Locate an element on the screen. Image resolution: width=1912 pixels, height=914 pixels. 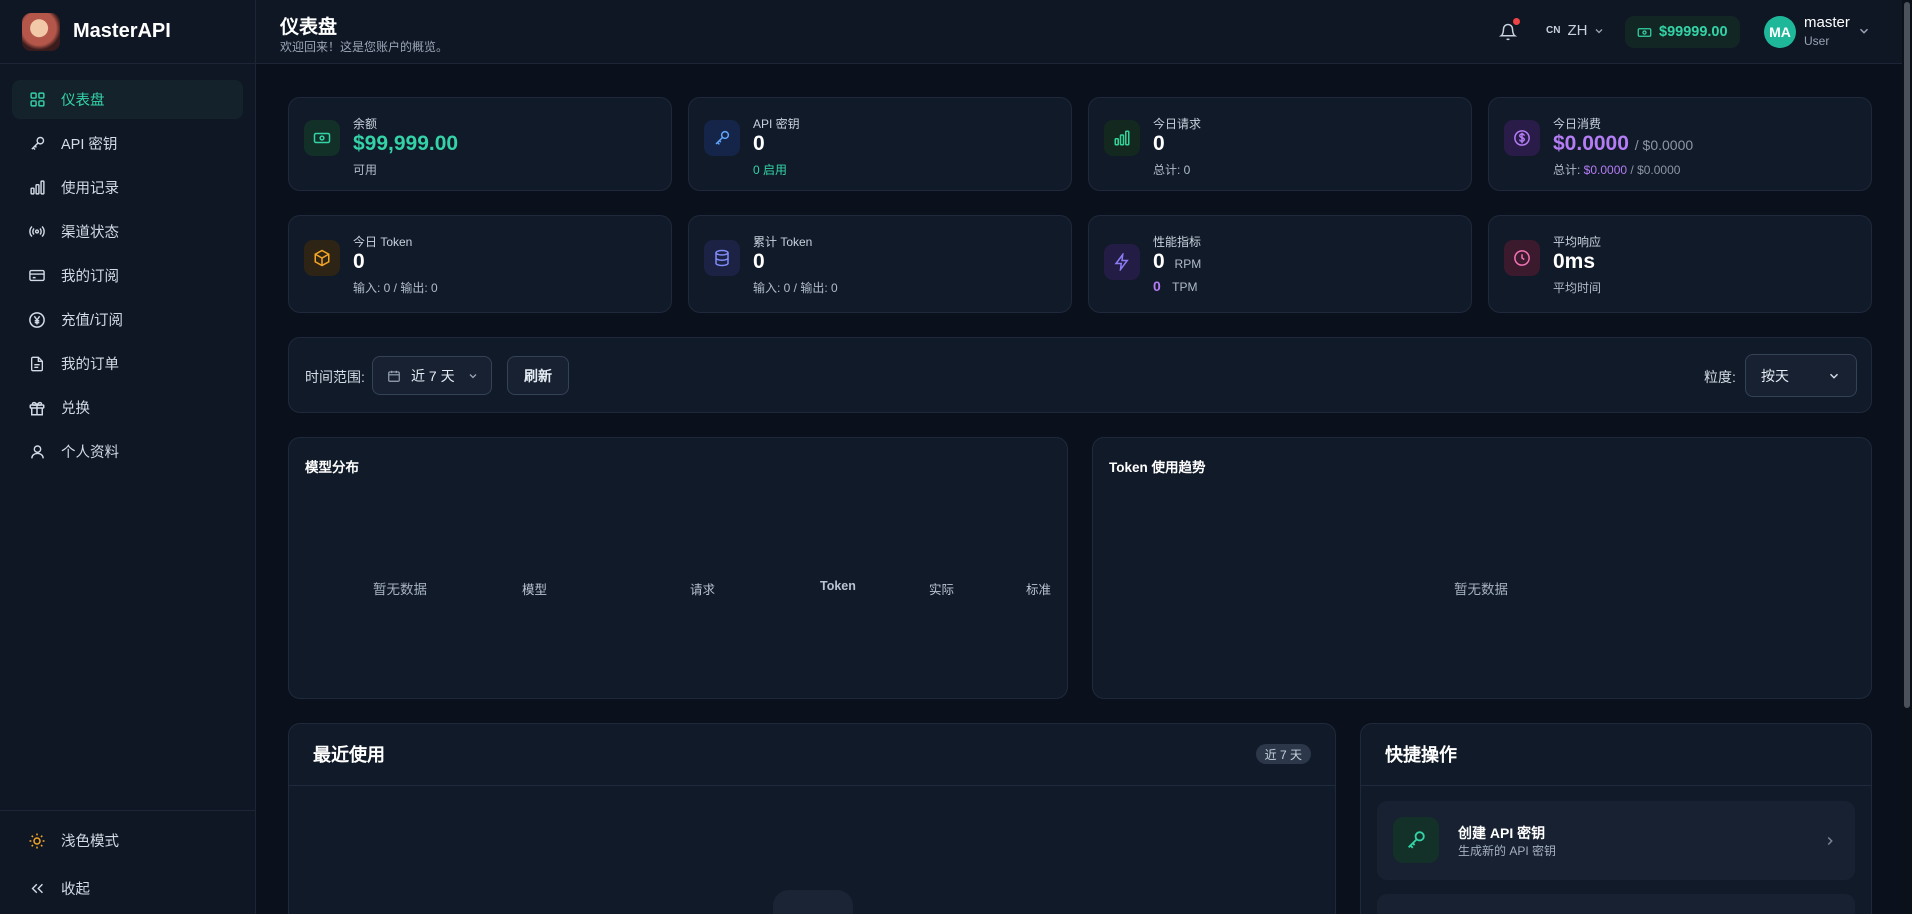
stat-sub: 0 启用 is located at coordinates (770, 170).